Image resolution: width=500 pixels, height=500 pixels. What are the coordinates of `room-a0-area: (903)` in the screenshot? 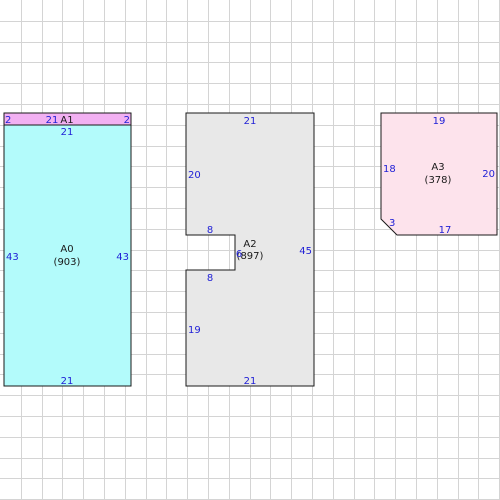 It's located at (67, 262).